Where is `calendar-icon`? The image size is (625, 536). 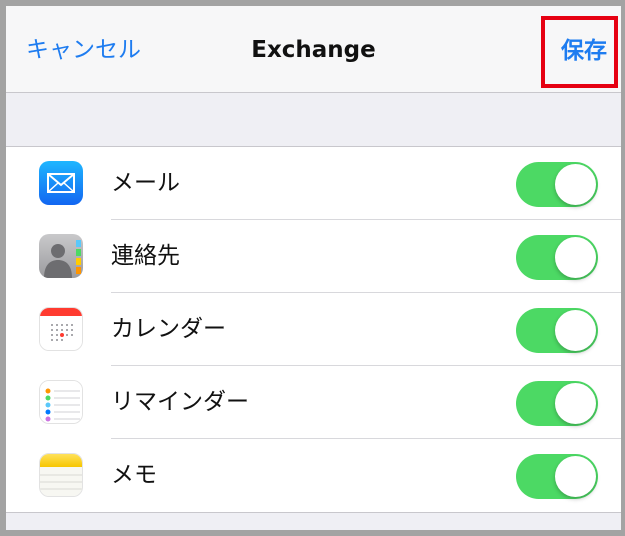
calendar-icon is located at coordinates (61, 329).